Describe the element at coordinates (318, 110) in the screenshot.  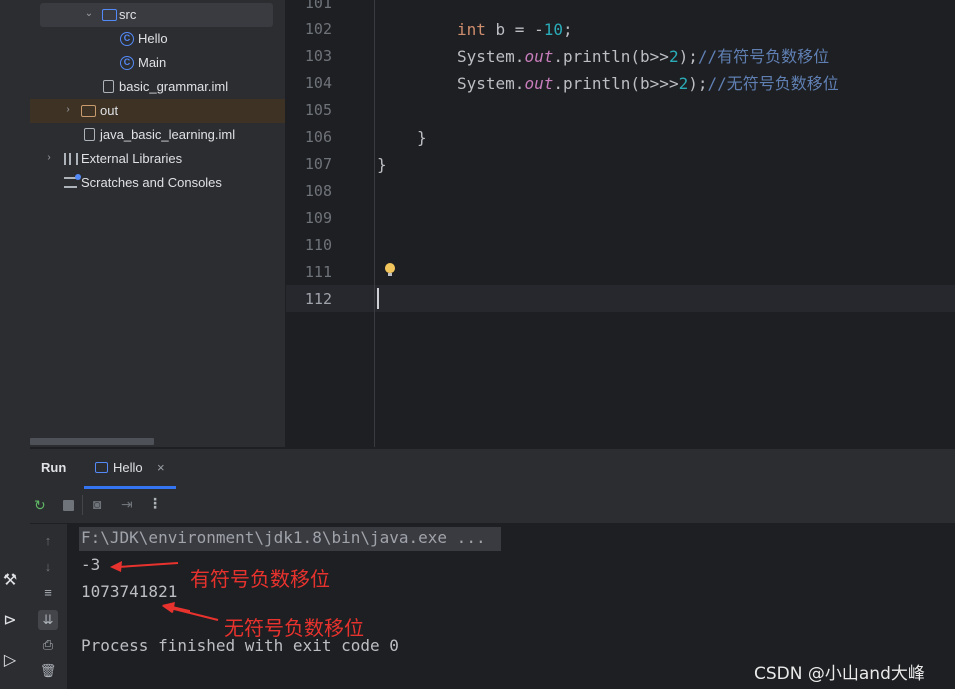
I see `line-number: 105` at that location.